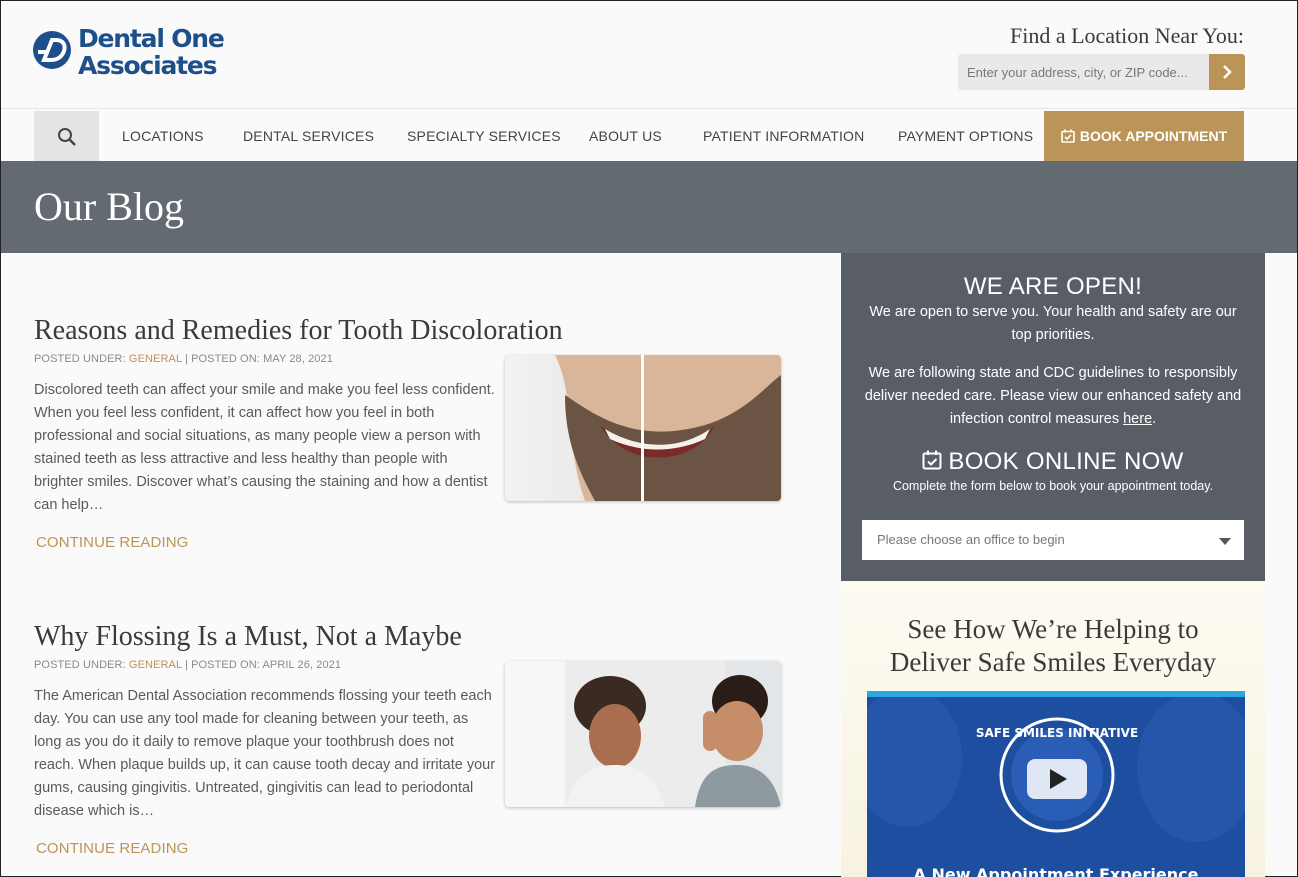 The width and height of the screenshot is (1298, 877). I want to click on dental-one-logo: Dental One Associates, so click(133, 55).